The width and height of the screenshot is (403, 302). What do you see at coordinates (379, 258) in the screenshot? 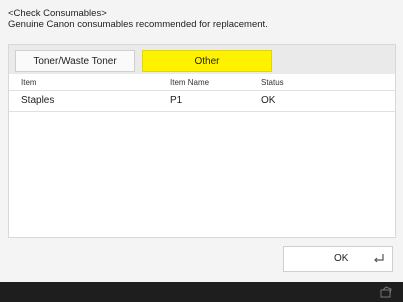
I see `enter-return-icon` at bounding box center [379, 258].